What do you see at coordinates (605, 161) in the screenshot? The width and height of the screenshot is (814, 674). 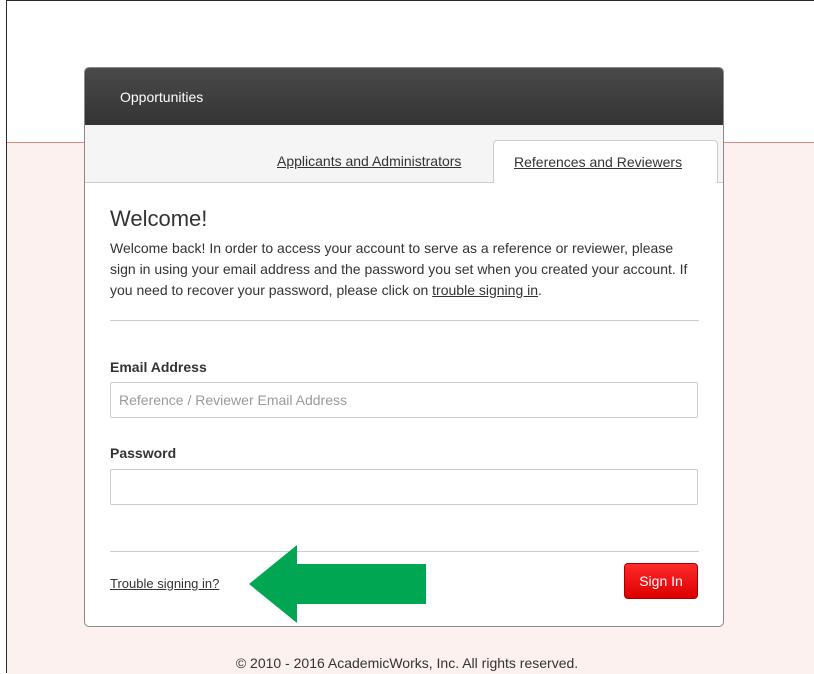 I see `tab-references-reviewers: References and Reviewers` at bounding box center [605, 161].